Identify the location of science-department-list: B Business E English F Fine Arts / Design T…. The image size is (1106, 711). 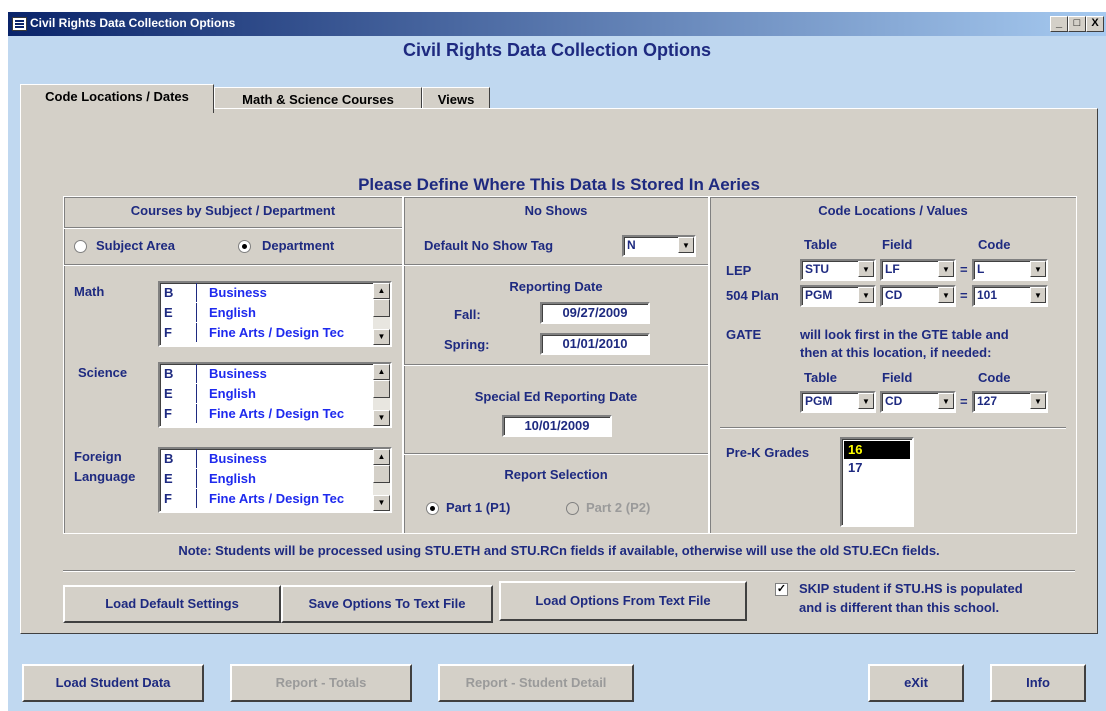
(275, 395).